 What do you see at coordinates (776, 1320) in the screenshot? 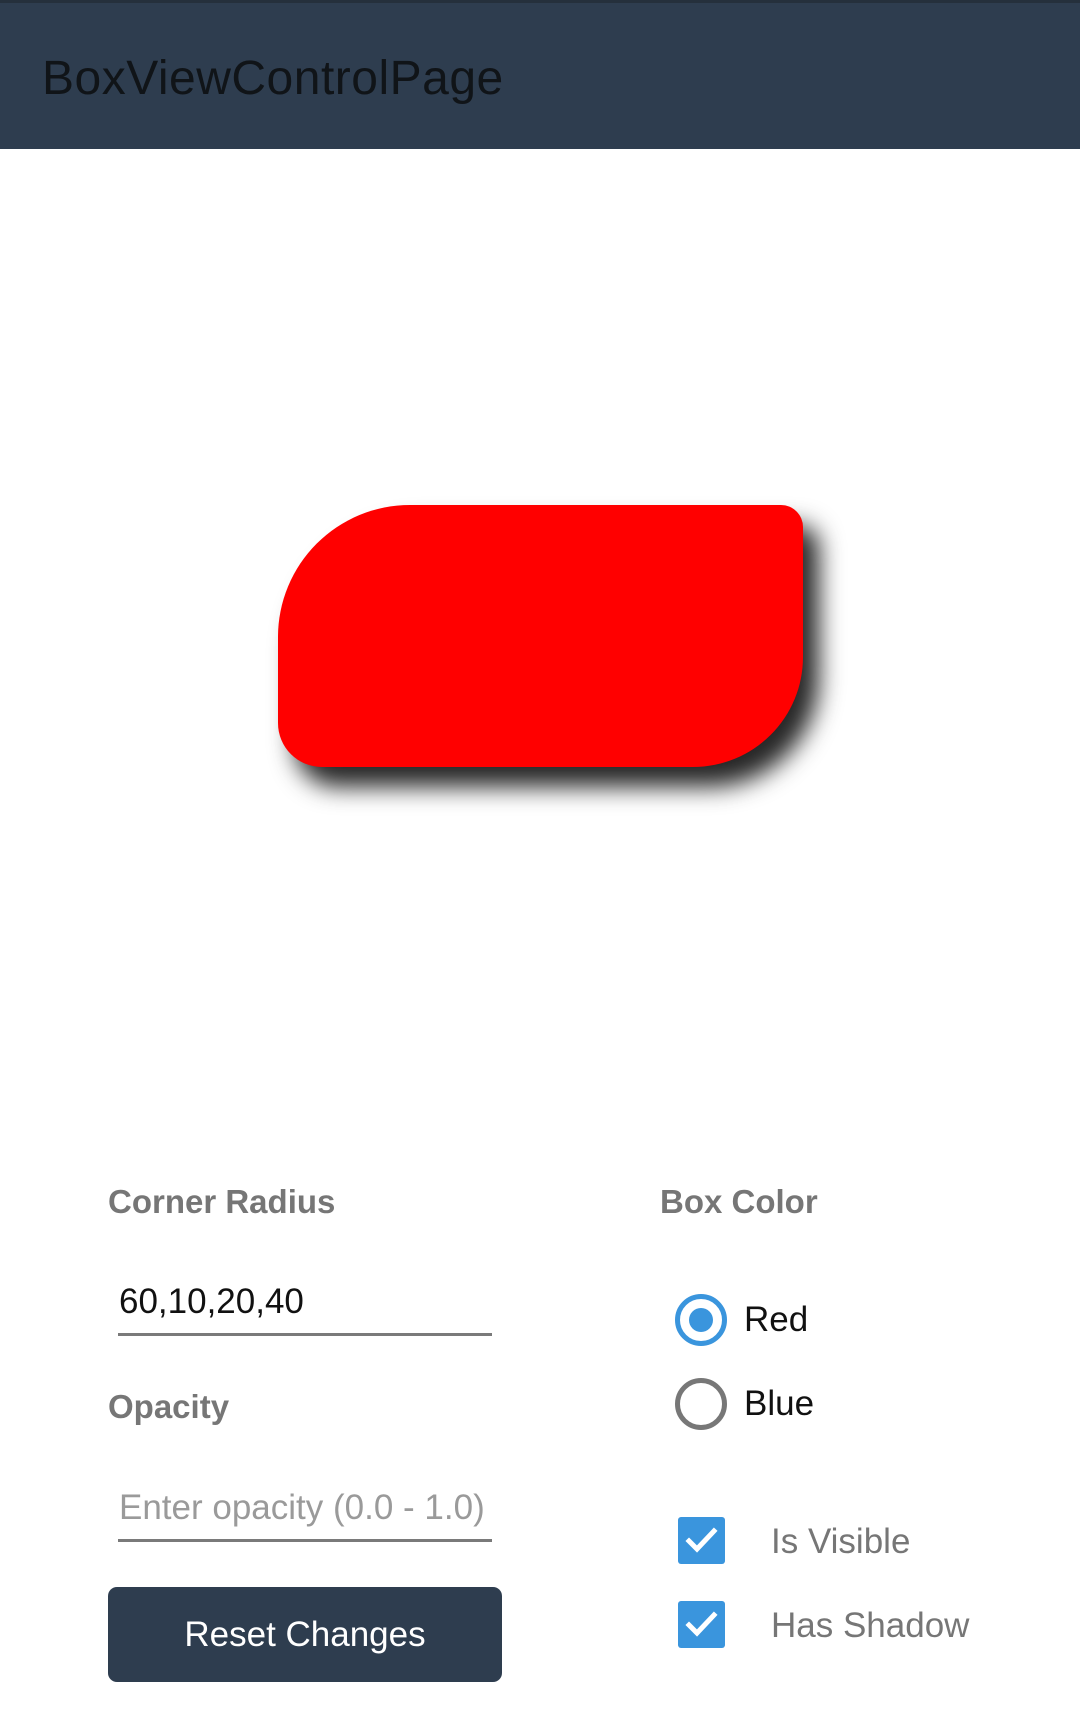
I see `radio-red-label: Red` at bounding box center [776, 1320].